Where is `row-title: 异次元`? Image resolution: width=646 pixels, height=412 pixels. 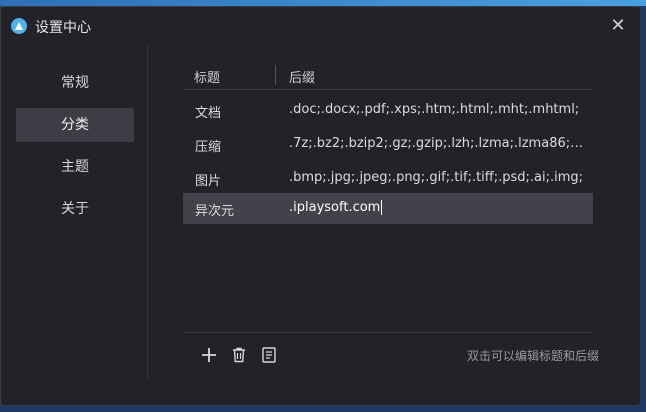
row-title: 异次元 is located at coordinates (215, 211).